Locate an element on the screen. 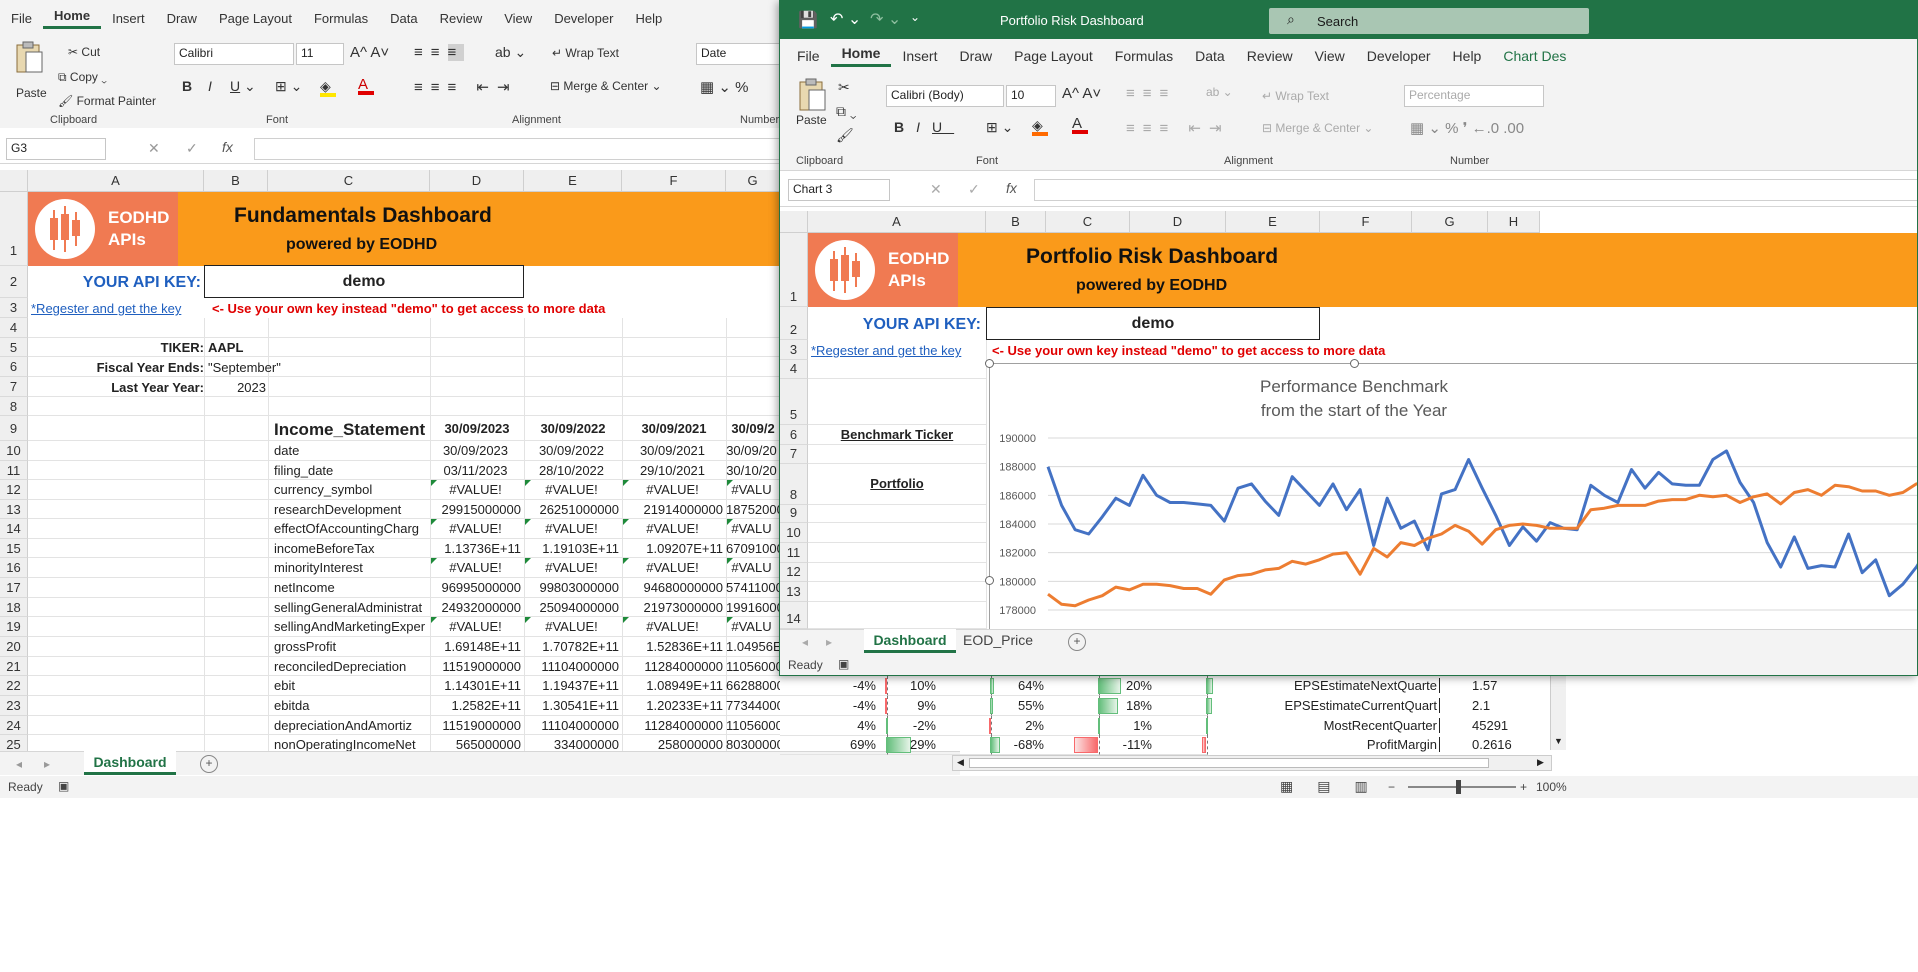 The height and width of the screenshot is (972, 1918). right-col-header-F: F is located at coordinates (1366, 222).